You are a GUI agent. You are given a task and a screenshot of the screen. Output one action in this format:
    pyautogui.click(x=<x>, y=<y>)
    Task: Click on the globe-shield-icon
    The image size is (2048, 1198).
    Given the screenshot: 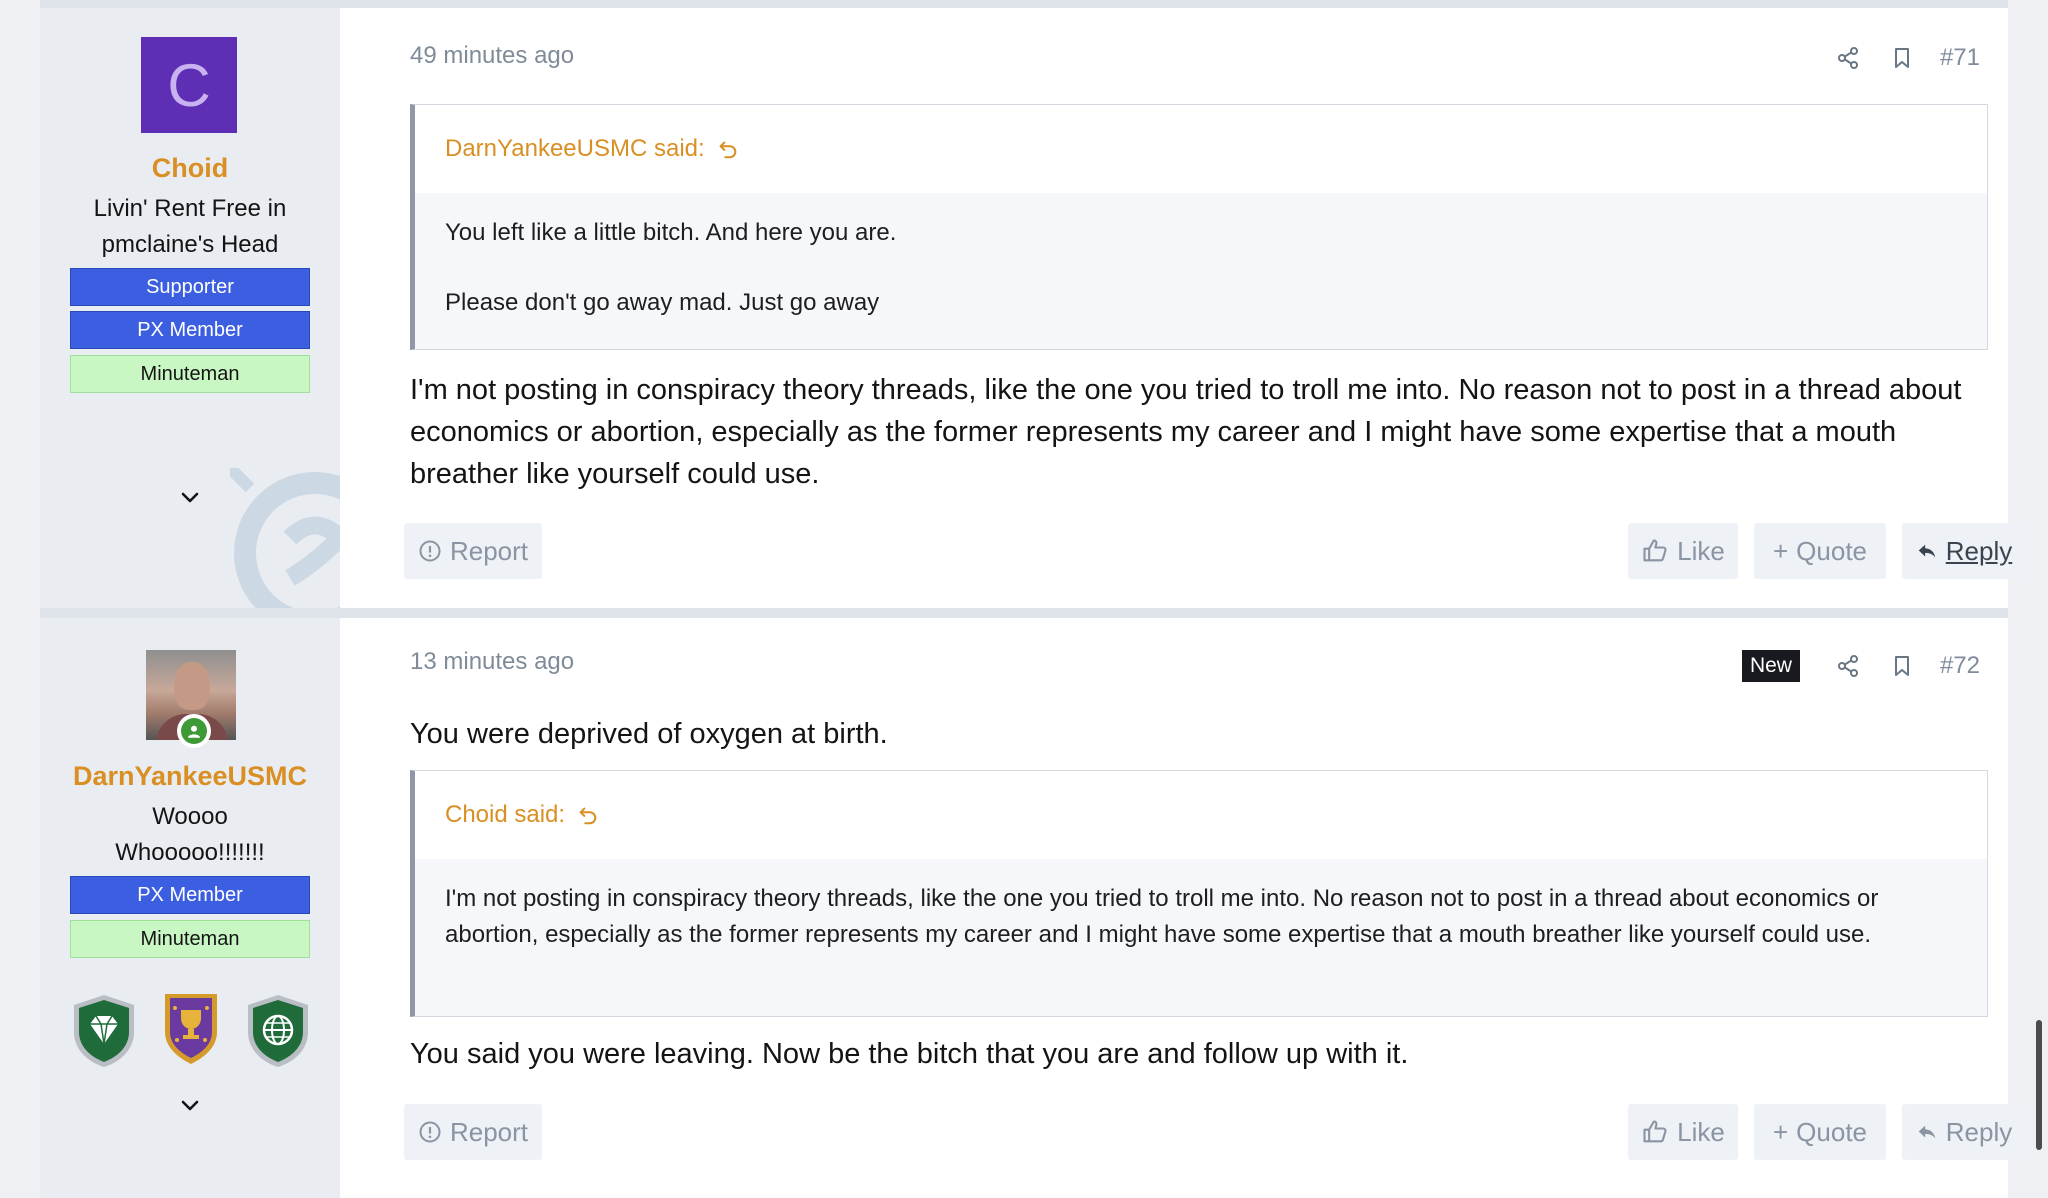 What is the action you would take?
    pyautogui.click(x=278, y=1031)
    